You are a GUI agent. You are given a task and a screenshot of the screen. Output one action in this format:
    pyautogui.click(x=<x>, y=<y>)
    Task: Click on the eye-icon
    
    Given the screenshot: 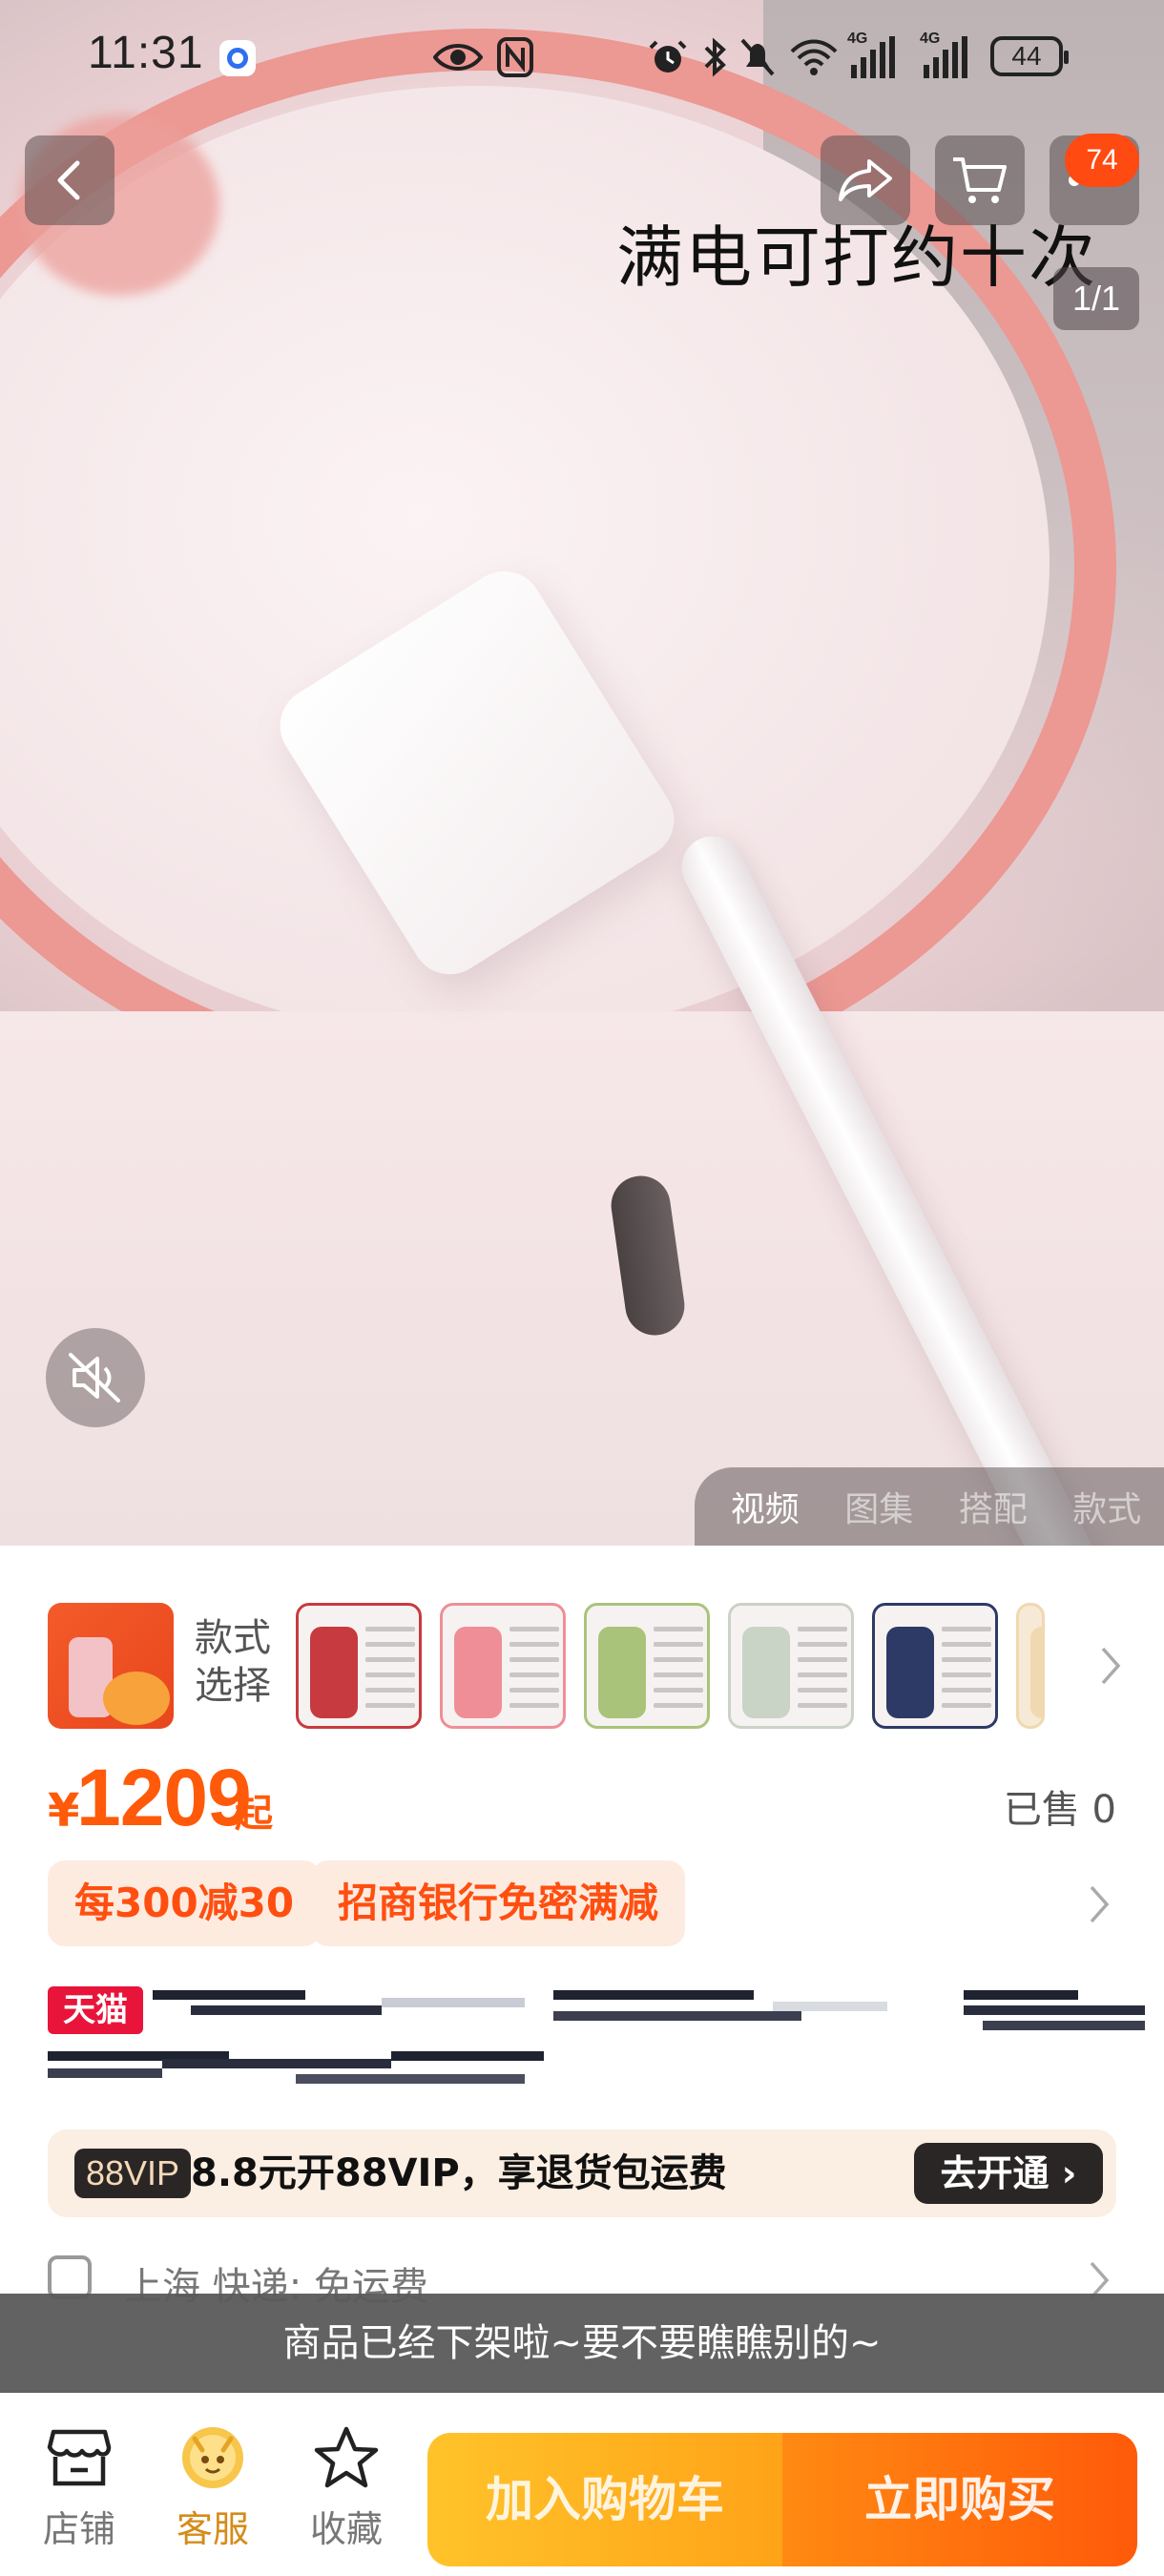 What is the action you would take?
    pyautogui.click(x=458, y=62)
    